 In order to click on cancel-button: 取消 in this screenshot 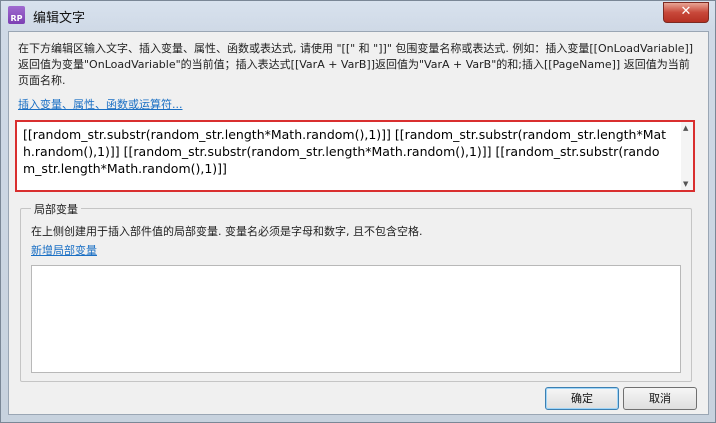, I will do `click(660, 398)`.